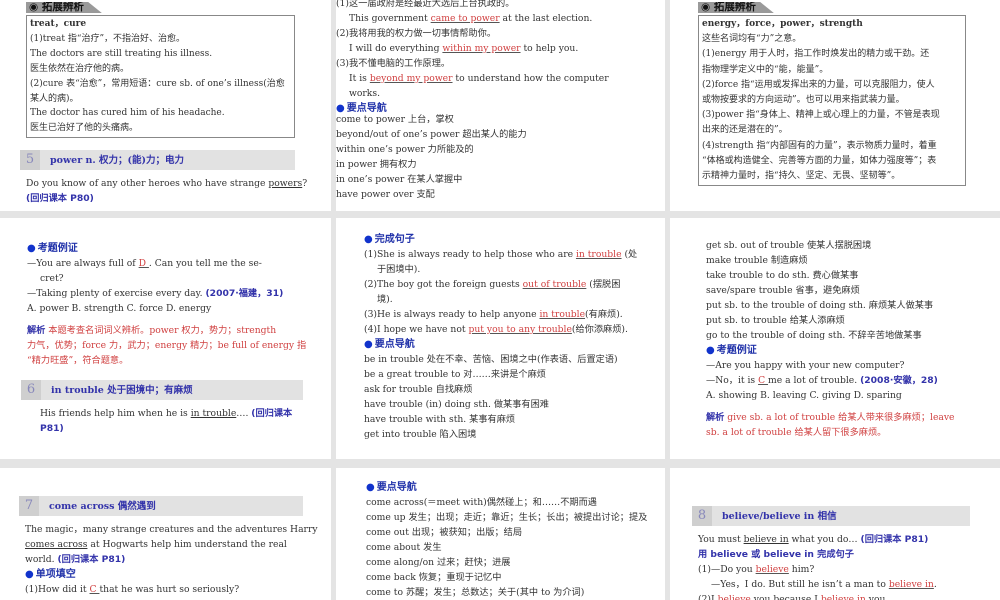 The width and height of the screenshot is (1000, 600). What do you see at coordinates (456, 404) in the screenshot?
I see `text: have trouble (in) doing sth. 做某事有困难` at bounding box center [456, 404].